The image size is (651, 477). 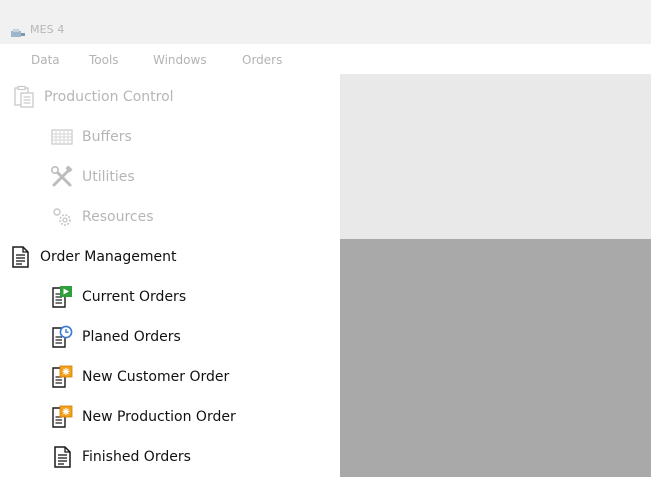 What do you see at coordinates (62, 217) in the screenshot?
I see `gears-icon` at bounding box center [62, 217].